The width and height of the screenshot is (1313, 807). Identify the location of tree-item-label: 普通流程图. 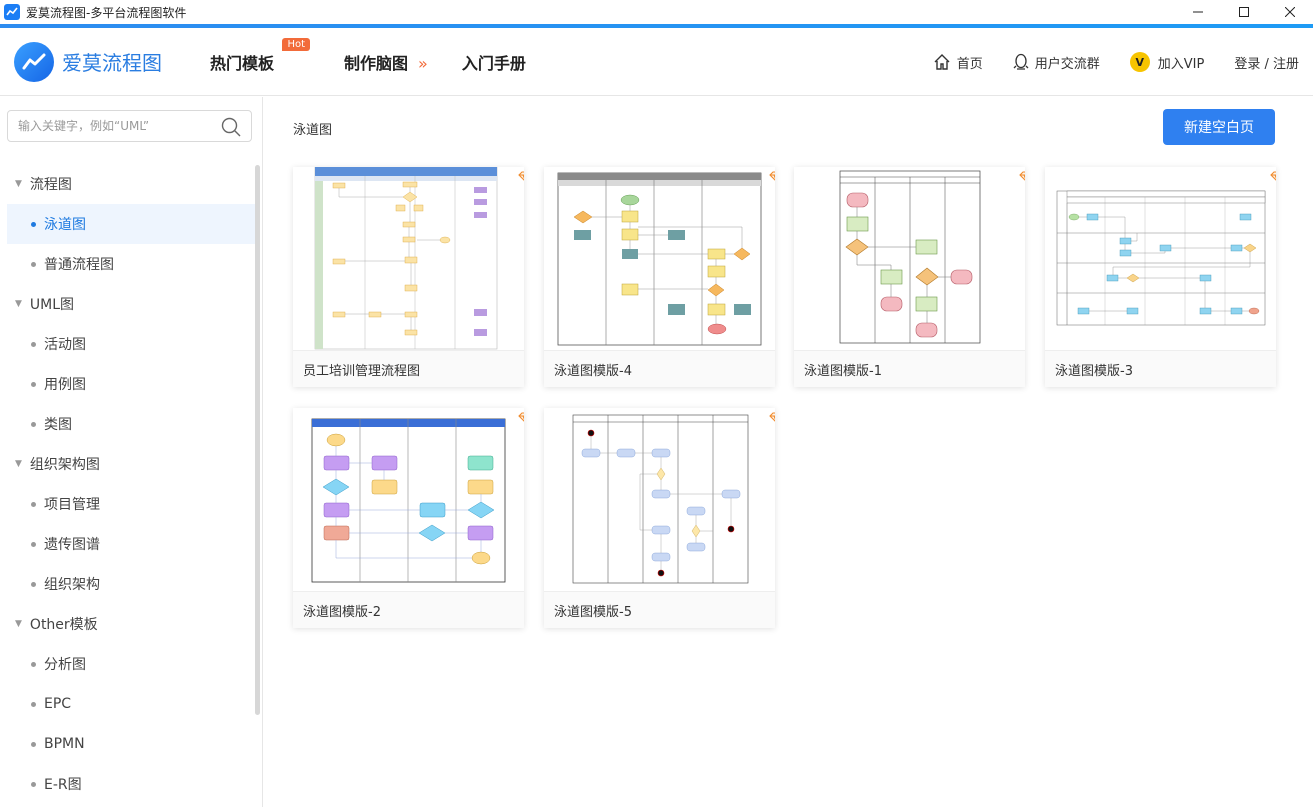
(79, 265).